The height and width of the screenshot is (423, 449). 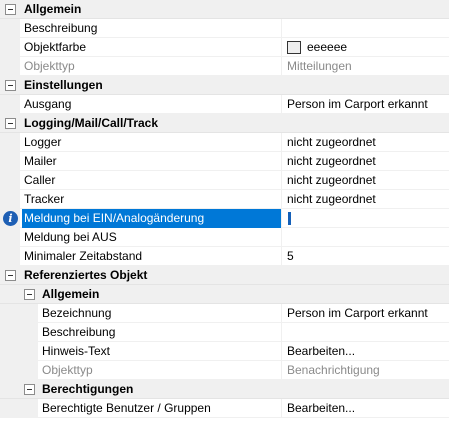 What do you see at coordinates (224, 104) in the screenshot?
I see `property-row-ausgang: Ausgang Person im Carport erkannt` at bounding box center [224, 104].